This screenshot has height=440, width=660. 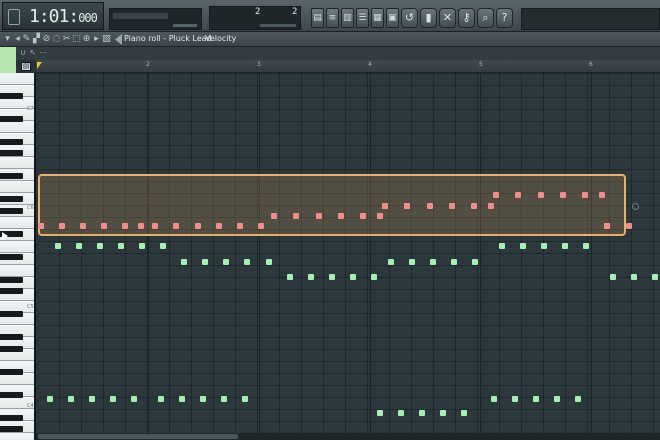 What do you see at coordinates (255, 18) in the screenshot?
I see `pattern-tempo-panel: 2 2` at bounding box center [255, 18].